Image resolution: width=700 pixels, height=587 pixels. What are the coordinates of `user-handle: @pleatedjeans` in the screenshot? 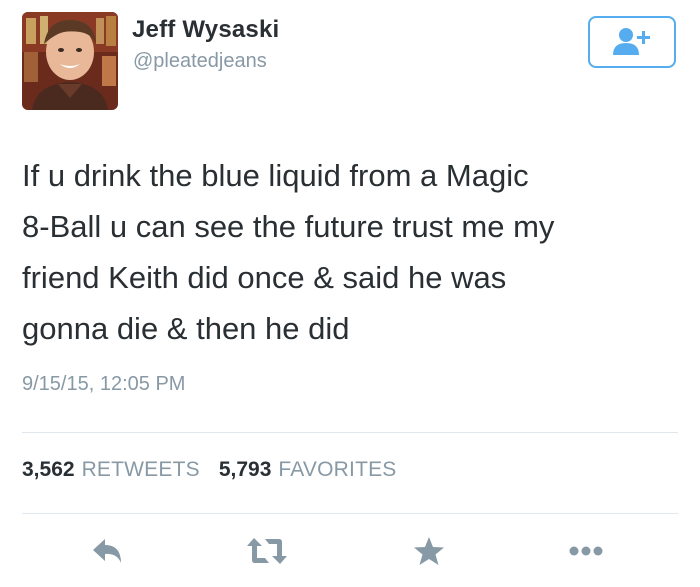 It's located at (200, 61).